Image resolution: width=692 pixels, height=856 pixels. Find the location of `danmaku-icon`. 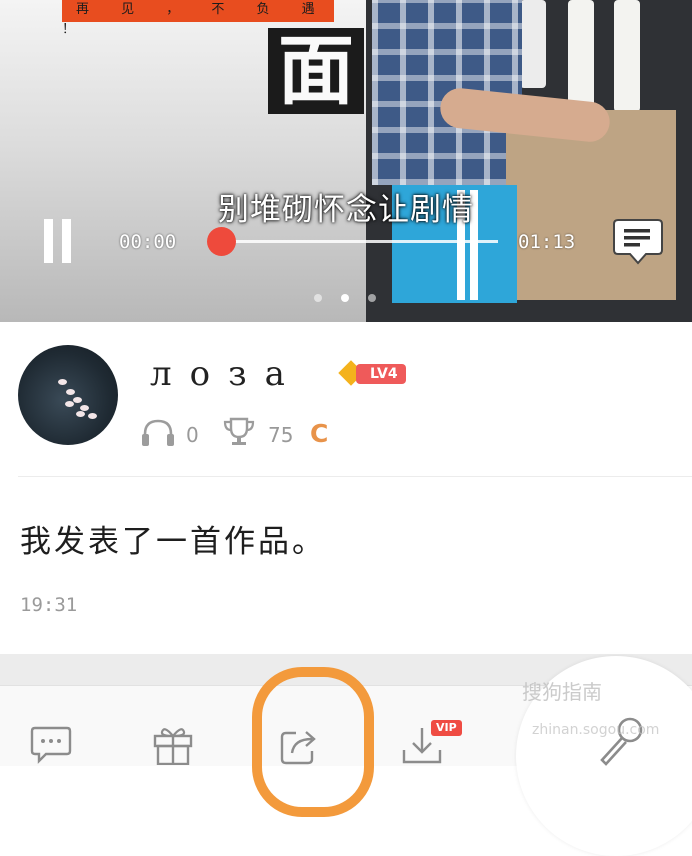

danmaku-icon is located at coordinates (638, 242).